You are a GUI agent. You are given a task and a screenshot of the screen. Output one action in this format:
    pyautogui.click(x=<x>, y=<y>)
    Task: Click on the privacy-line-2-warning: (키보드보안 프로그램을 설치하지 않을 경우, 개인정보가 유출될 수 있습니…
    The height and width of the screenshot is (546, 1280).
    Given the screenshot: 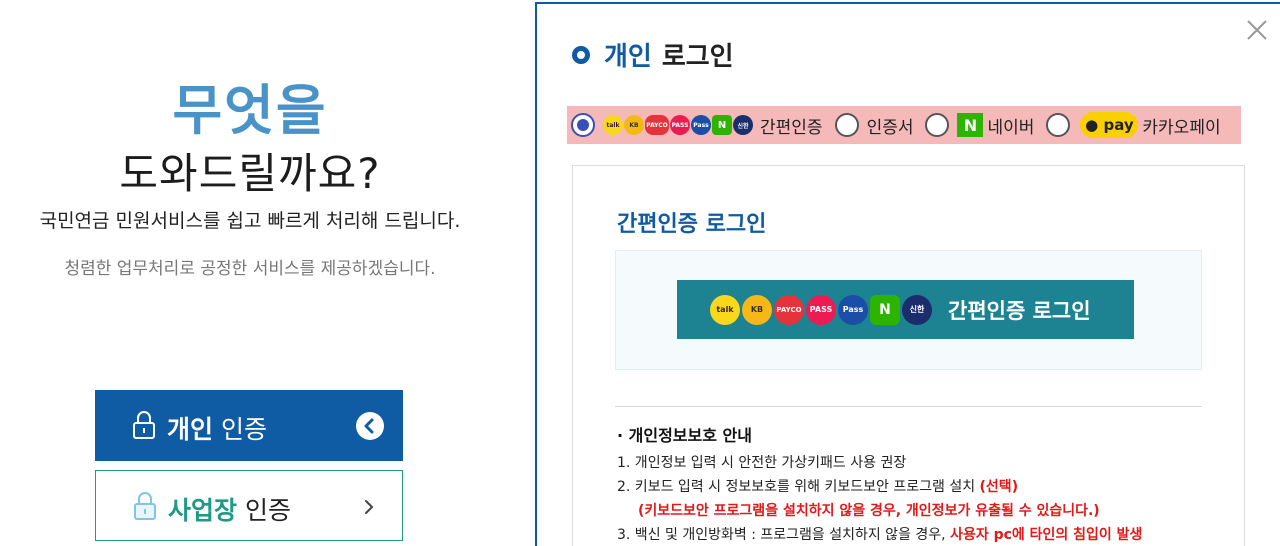 What is the action you would take?
    pyautogui.click(x=869, y=511)
    